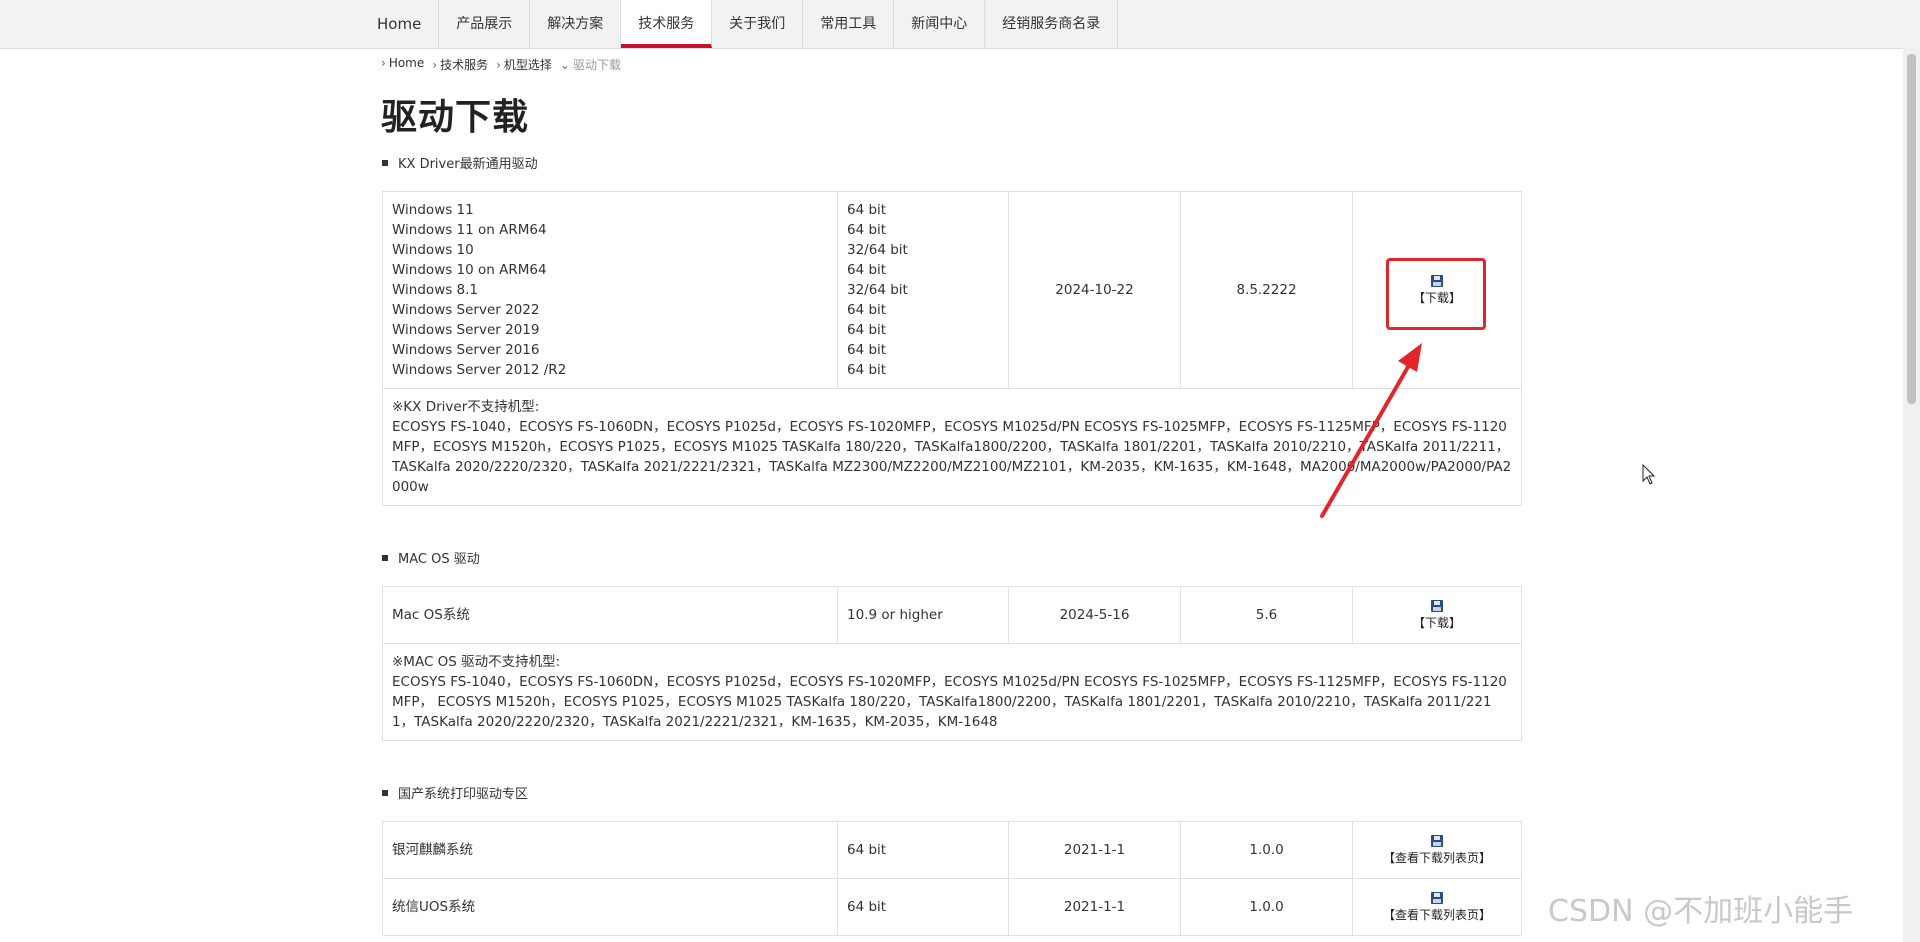 This screenshot has width=1920, height=942. I want to click on section-heading-mac: MAC OS 驱动, so click(431, 557).